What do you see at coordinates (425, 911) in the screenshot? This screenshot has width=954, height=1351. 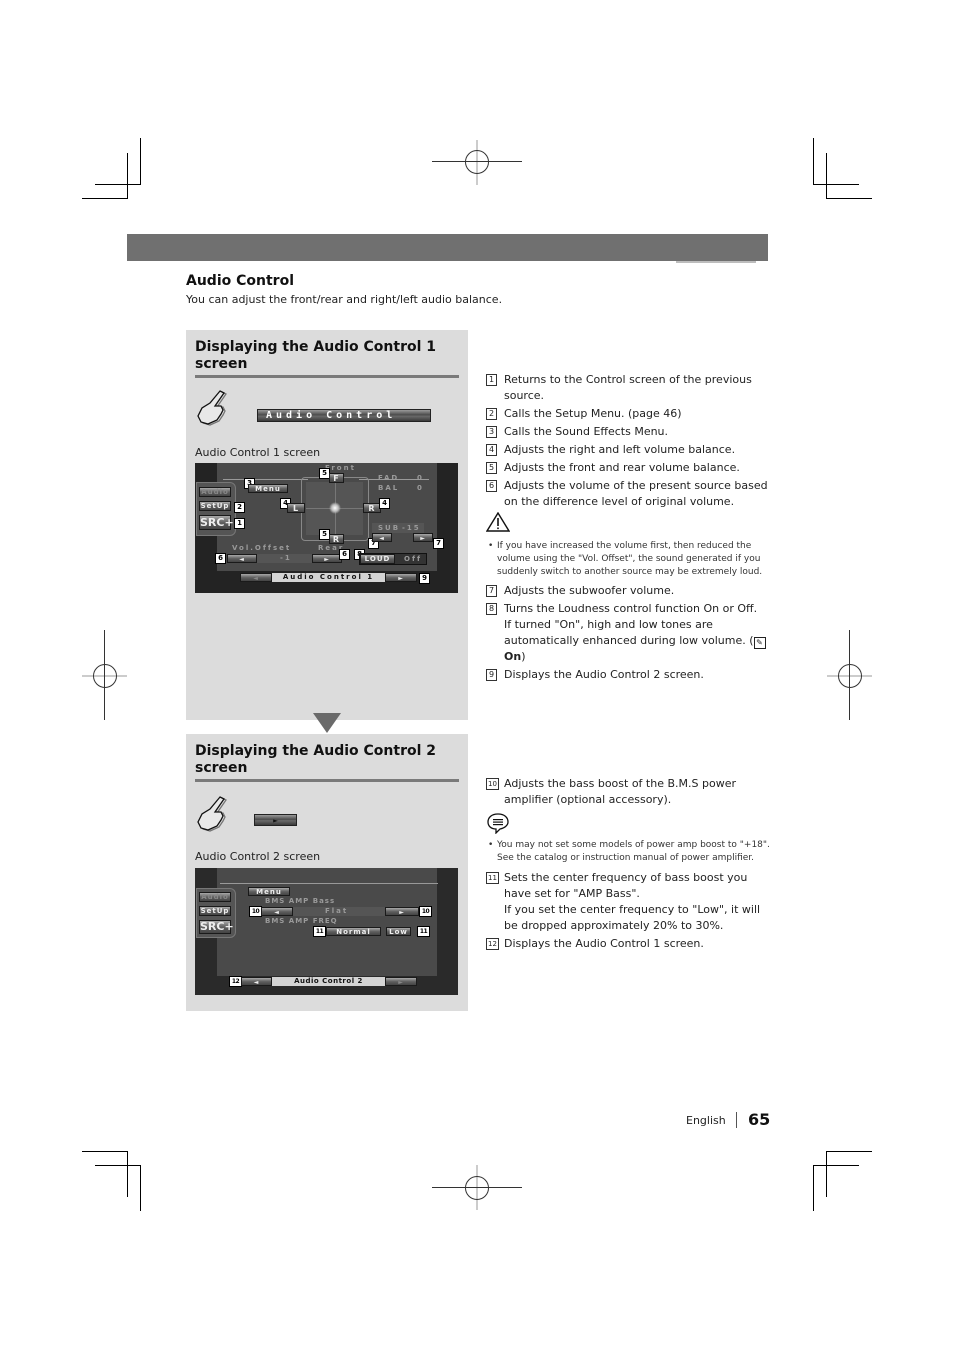 I see `marker-10-right: 10` at bounding box center [425, 911].